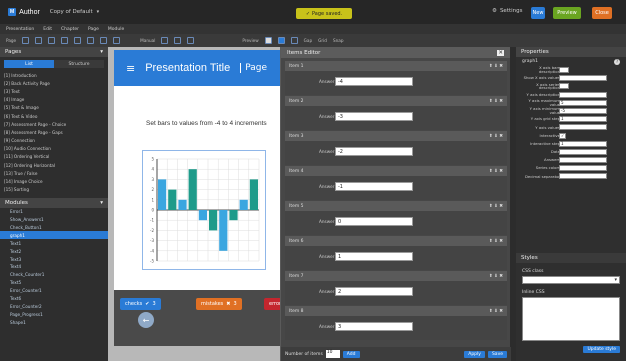  I want to click on add-items-button: Add, so click(351, 354).